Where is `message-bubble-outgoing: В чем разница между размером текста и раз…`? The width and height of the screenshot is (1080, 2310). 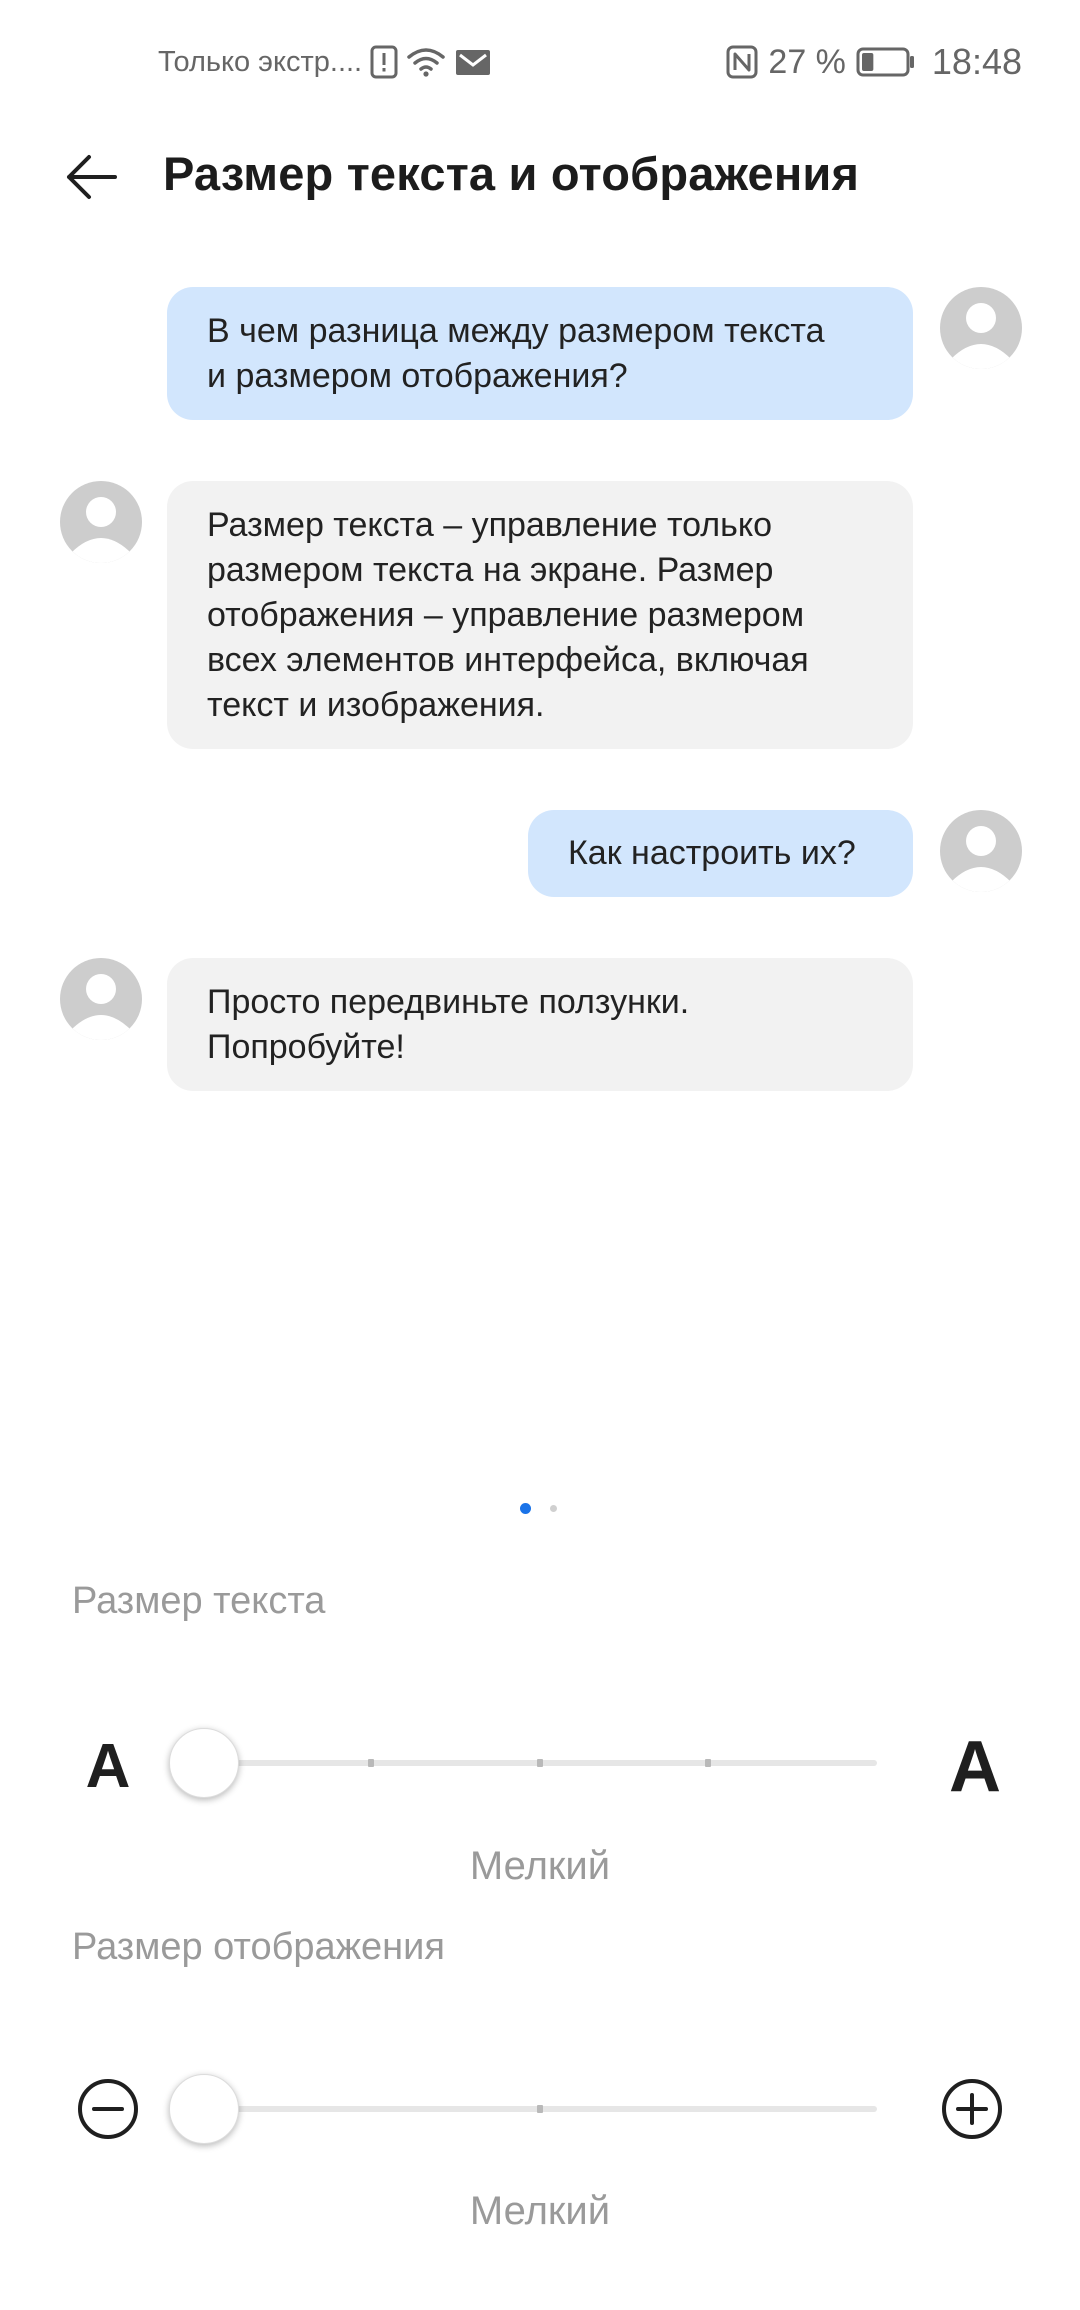 message-bubble-outgoing: В чем разница между размером текста и раз… is located at coordinates (540, 353).